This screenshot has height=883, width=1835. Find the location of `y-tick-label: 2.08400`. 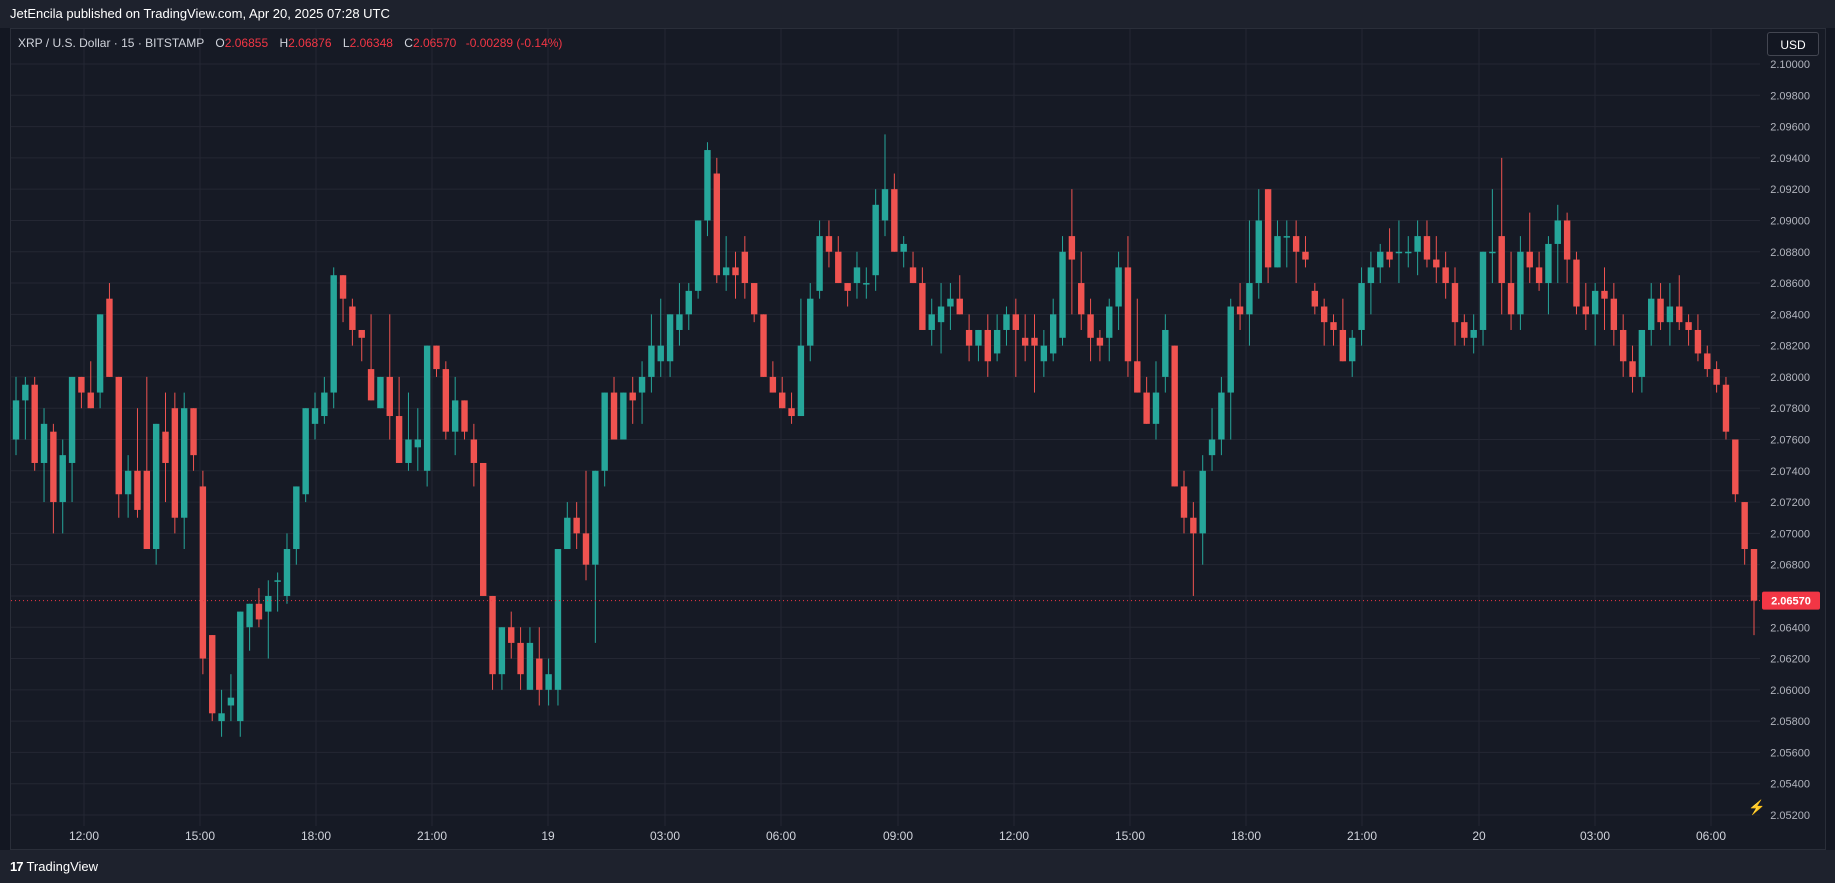

y-tick-label: 2.08400 is located at coordinates (1790, 315).